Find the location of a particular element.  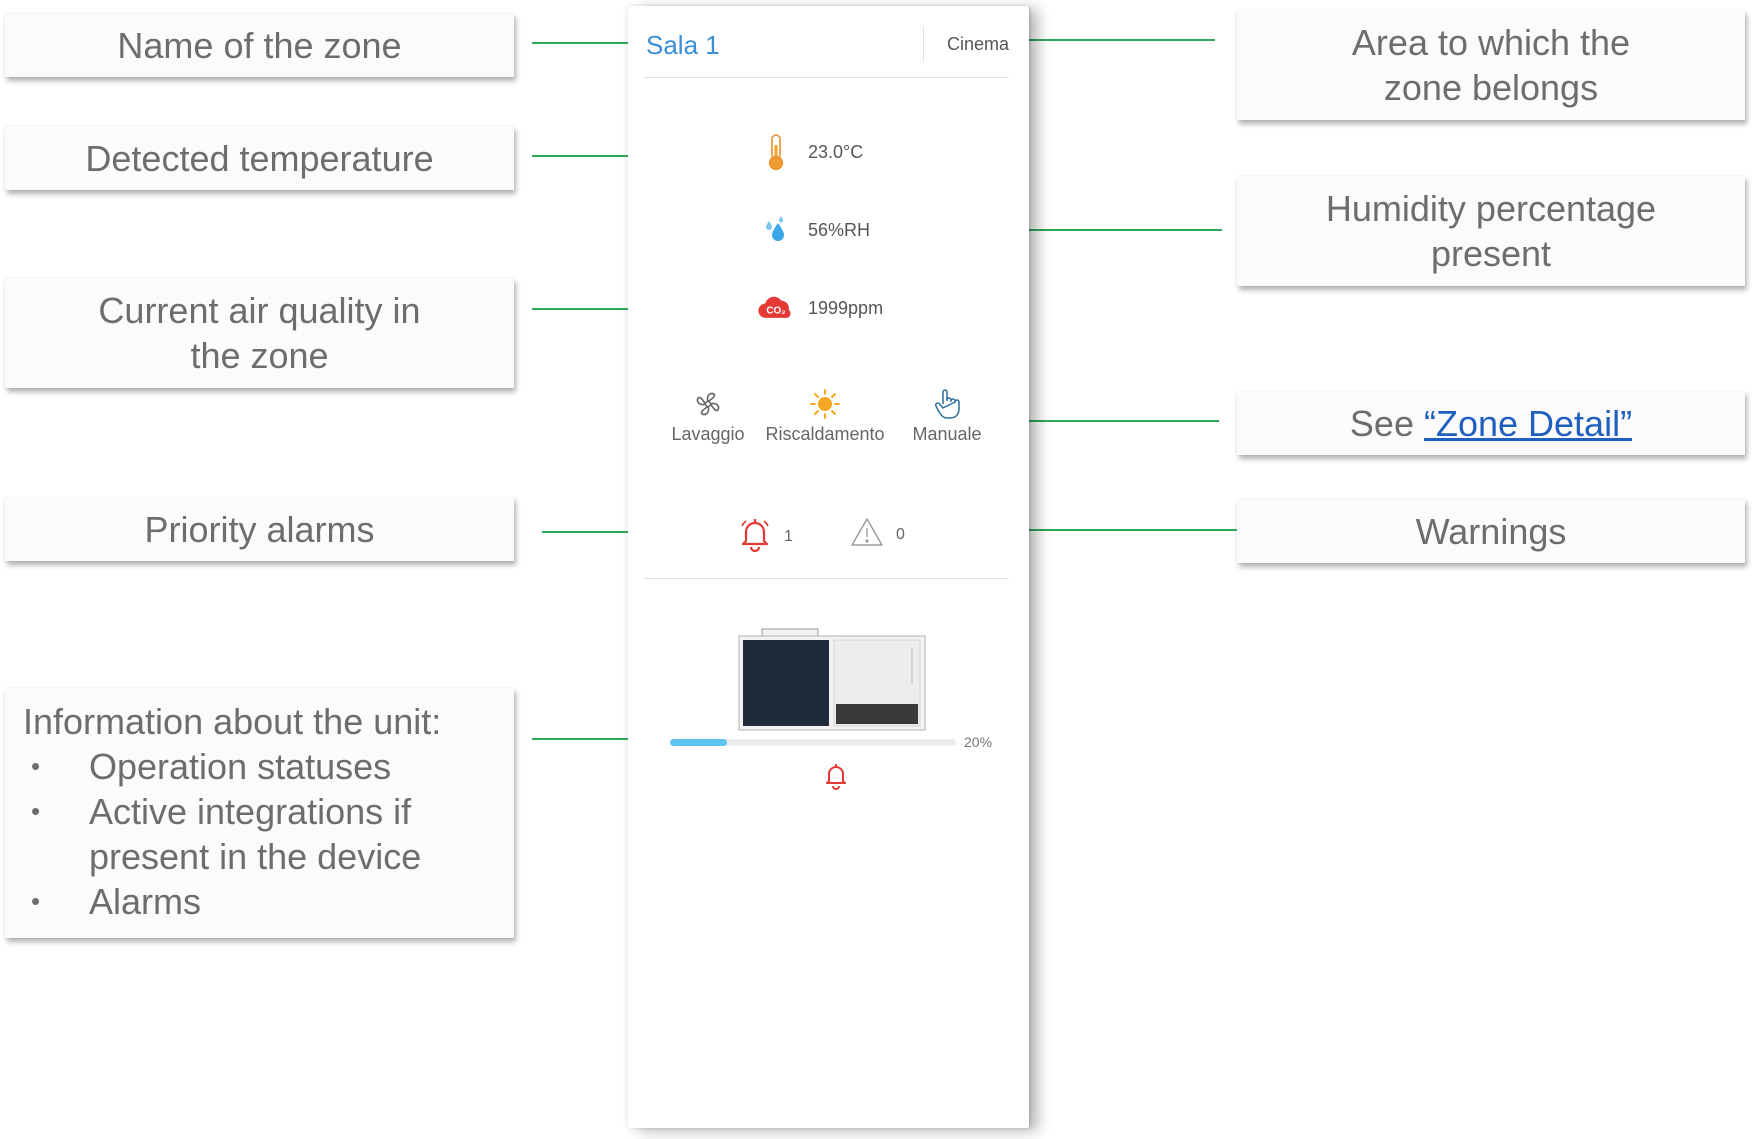

bell-alarm-icon is located at coordinates (755, 536).